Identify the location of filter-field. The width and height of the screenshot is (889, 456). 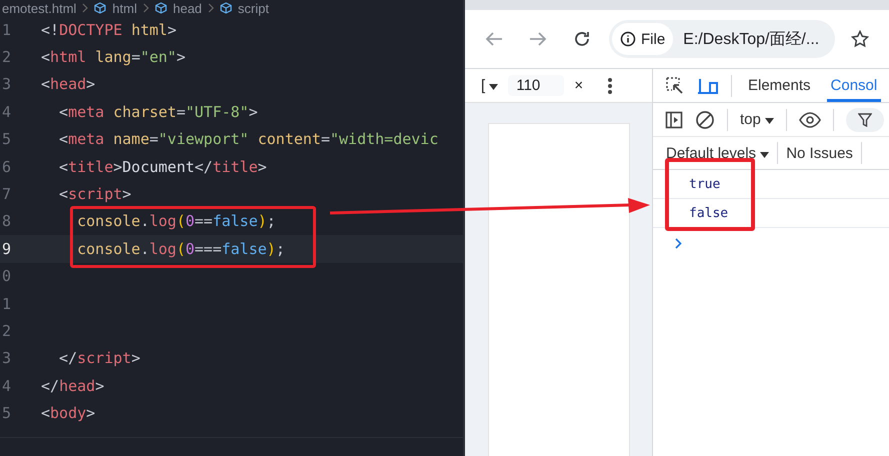
(865, 120).